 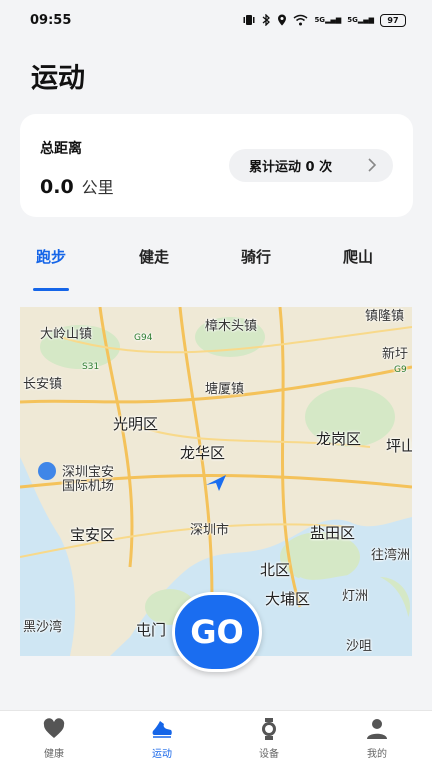 What do you see at coordinates (395, 354) in the screenshot?
I see `map-label: 新圩` at bounding box center [395, 354].